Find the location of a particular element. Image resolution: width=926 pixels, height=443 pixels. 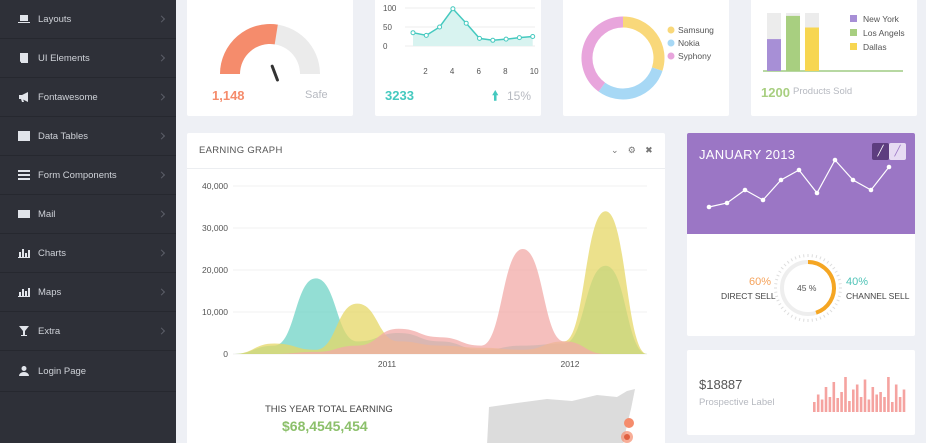

earning-total-value: $68,4545,454 is located at coordinates (325, 426).